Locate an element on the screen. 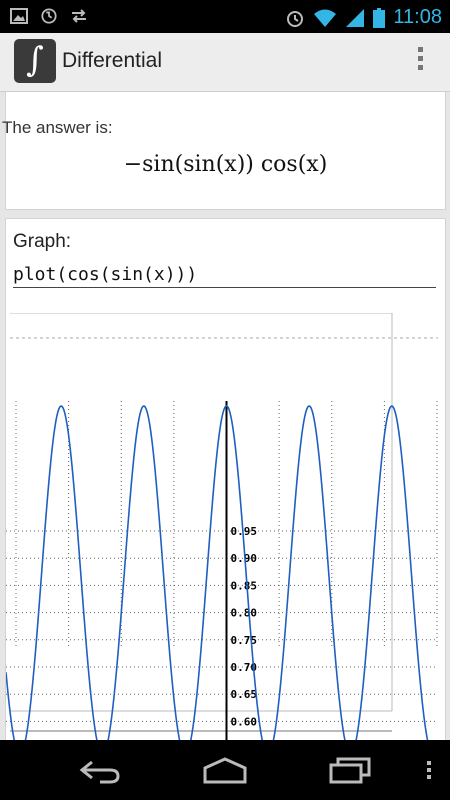  y-tick-label: 0.75 is located at coordinates (244, 640).